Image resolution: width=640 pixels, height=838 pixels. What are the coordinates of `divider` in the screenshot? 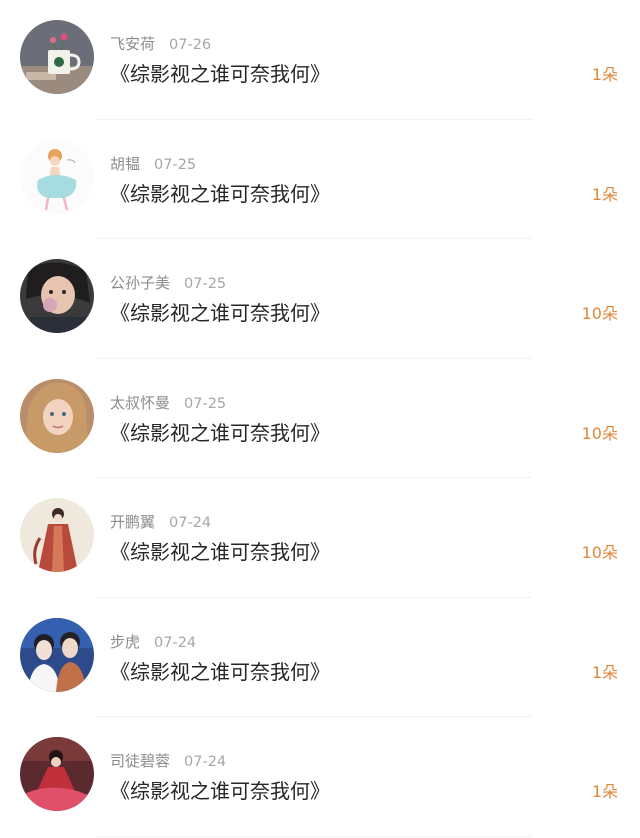 It's located at (314, 836).